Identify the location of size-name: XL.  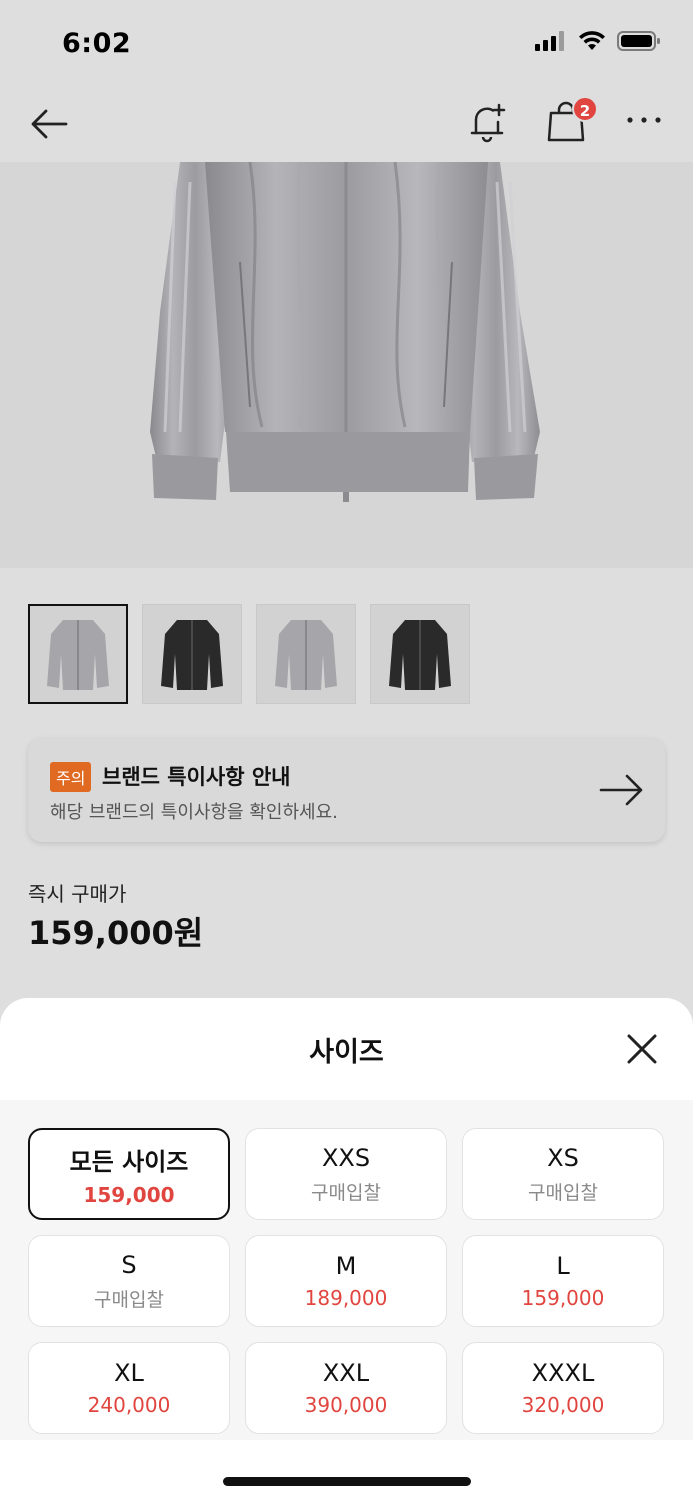
(129, 1373).